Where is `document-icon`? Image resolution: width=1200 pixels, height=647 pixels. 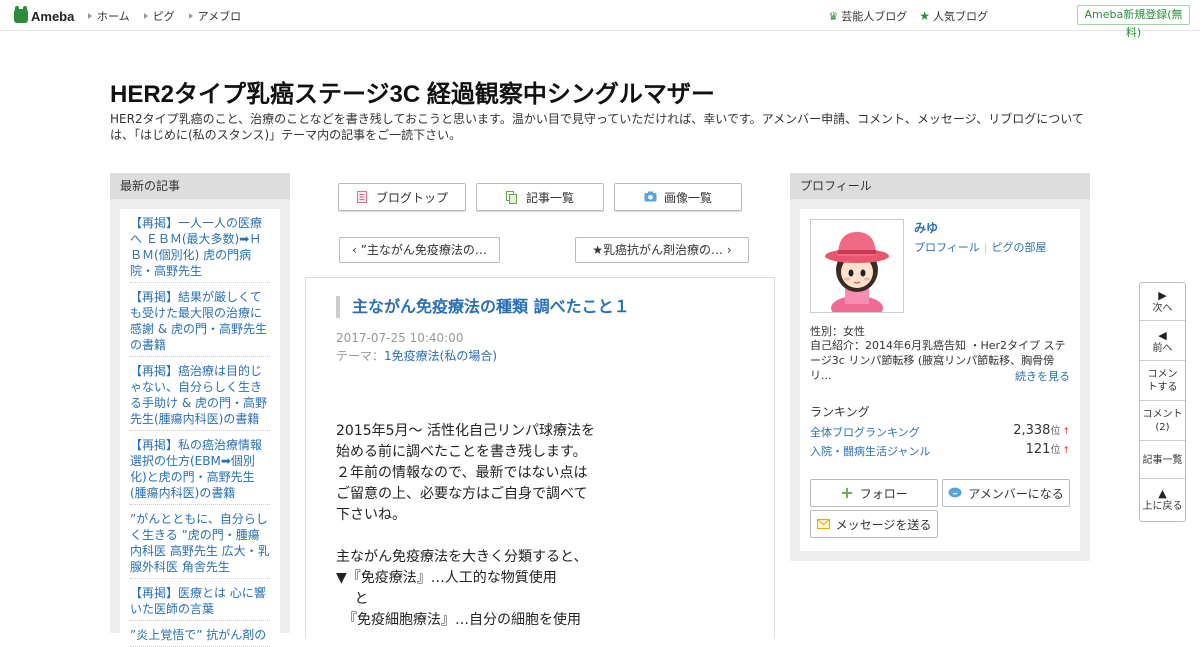 document-icon is located at coordinates (362, 197).